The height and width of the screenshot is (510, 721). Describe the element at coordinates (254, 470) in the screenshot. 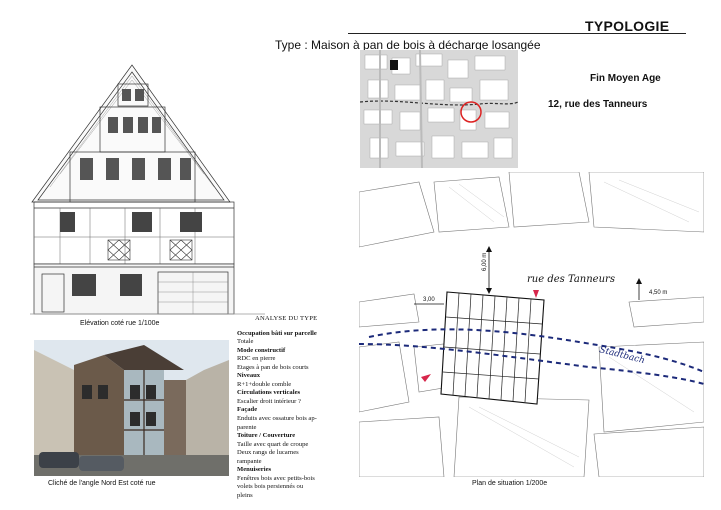

I see `analysis-heading: Menuiseries` at that location.